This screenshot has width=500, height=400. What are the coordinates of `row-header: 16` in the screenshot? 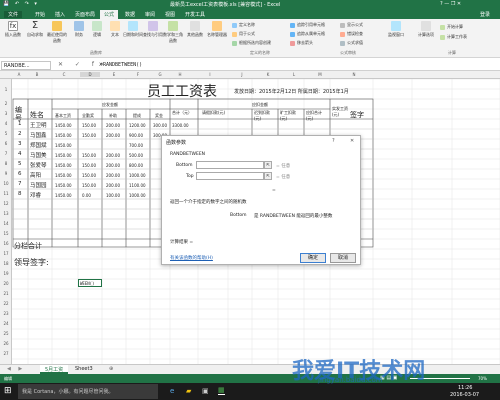 It's located at (6, 243).